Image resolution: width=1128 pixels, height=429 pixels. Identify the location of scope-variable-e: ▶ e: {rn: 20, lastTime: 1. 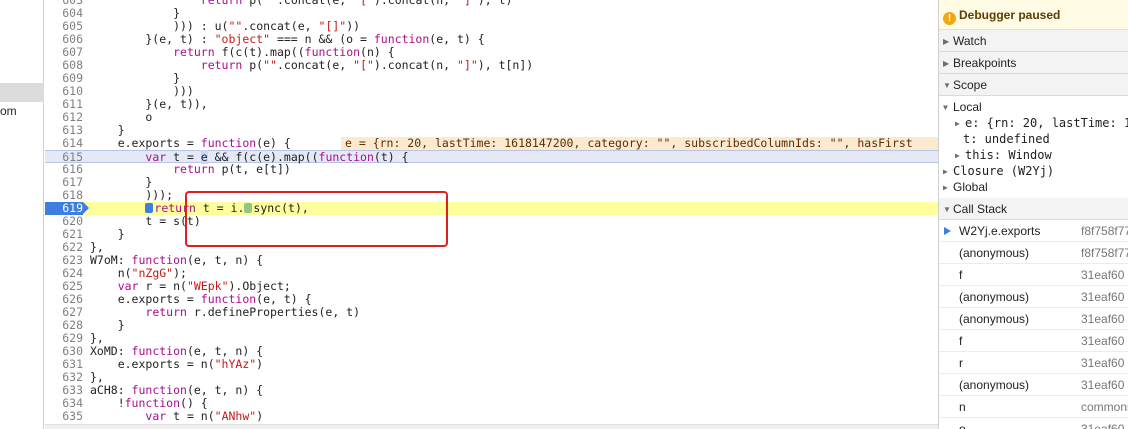
(1033, 123).